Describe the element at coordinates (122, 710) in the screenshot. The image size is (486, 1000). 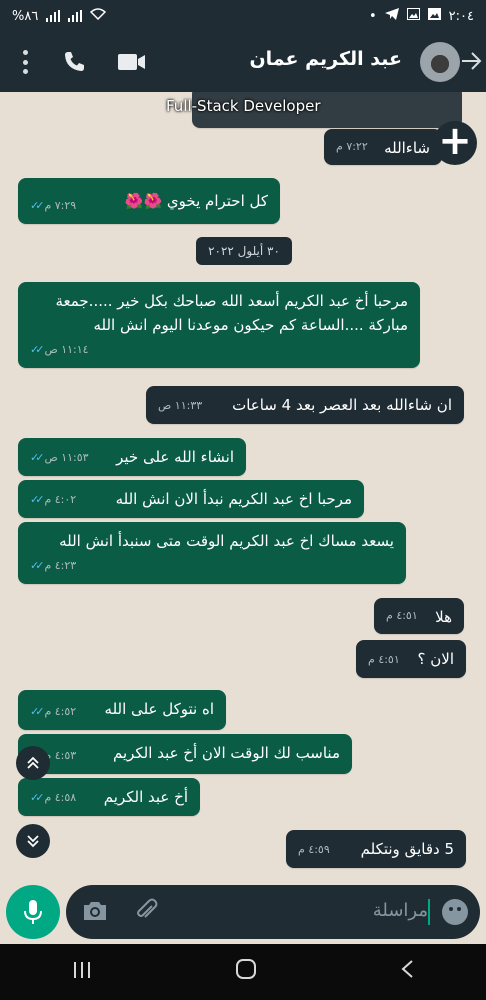
I see `message-bubble: اه نتوكل على الله ✓✓ ٤:٥٢ م` at that location.